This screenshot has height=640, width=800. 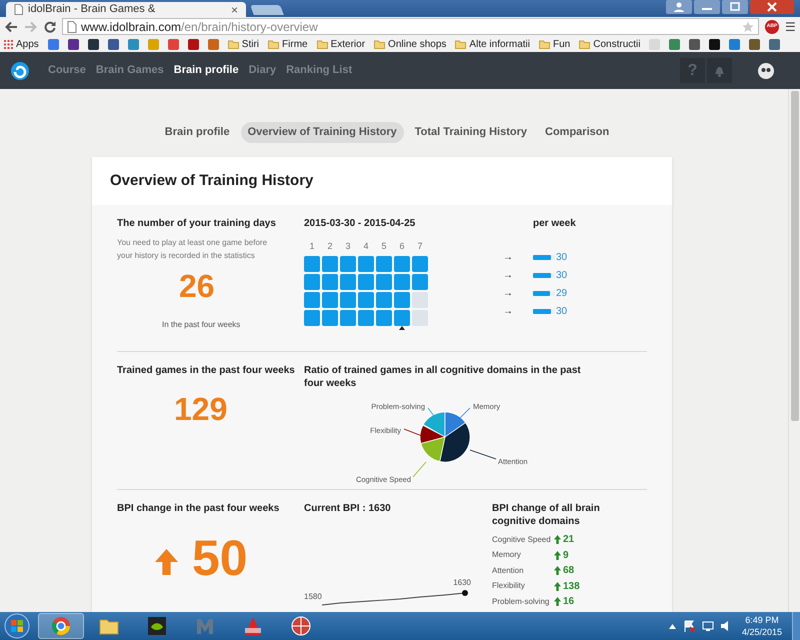 What do you see at coordinates (20, 70) in the screenshot?
I see `logo-icon` at bounding box center [20, 70].